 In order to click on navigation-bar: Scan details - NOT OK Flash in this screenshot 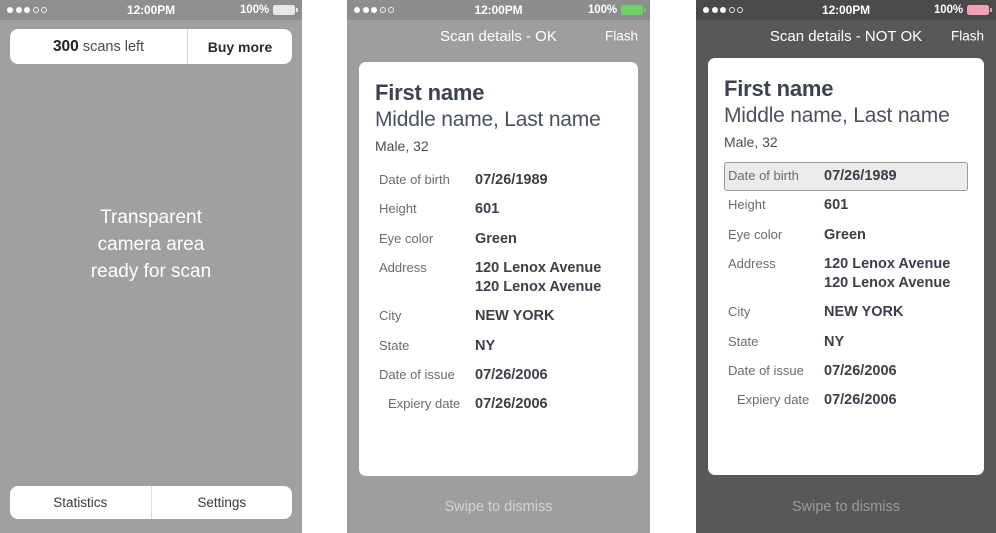, I will do `click(846, 36)`.